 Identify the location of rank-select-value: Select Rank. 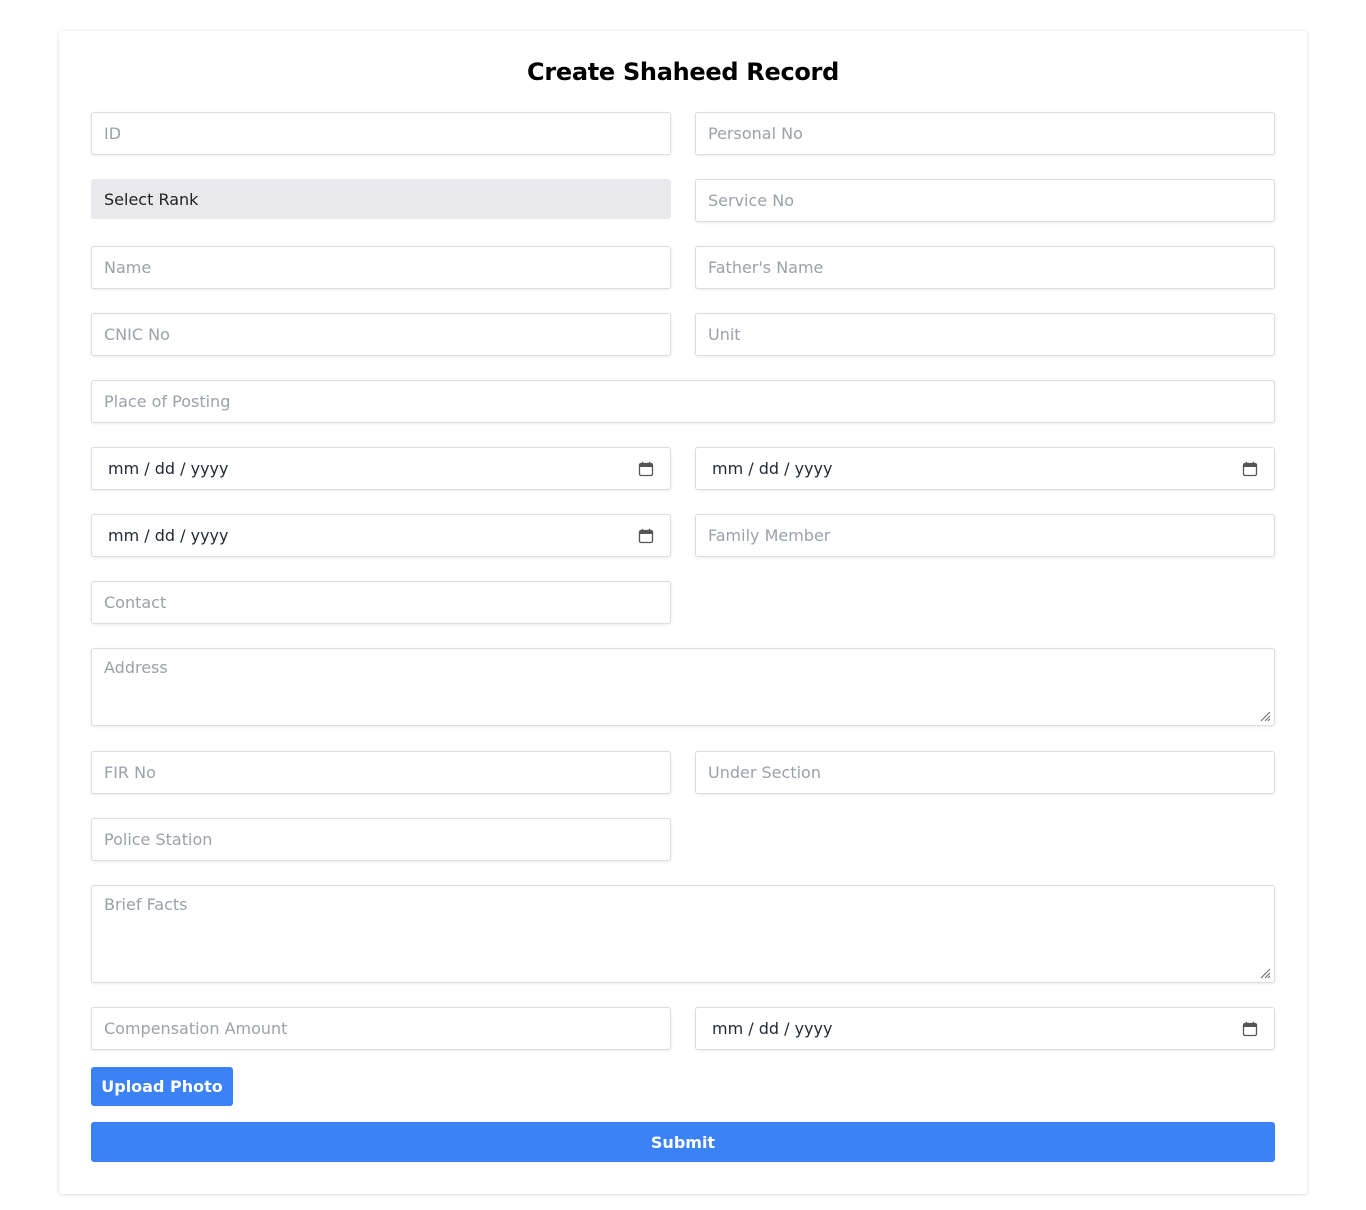
(151, 199).